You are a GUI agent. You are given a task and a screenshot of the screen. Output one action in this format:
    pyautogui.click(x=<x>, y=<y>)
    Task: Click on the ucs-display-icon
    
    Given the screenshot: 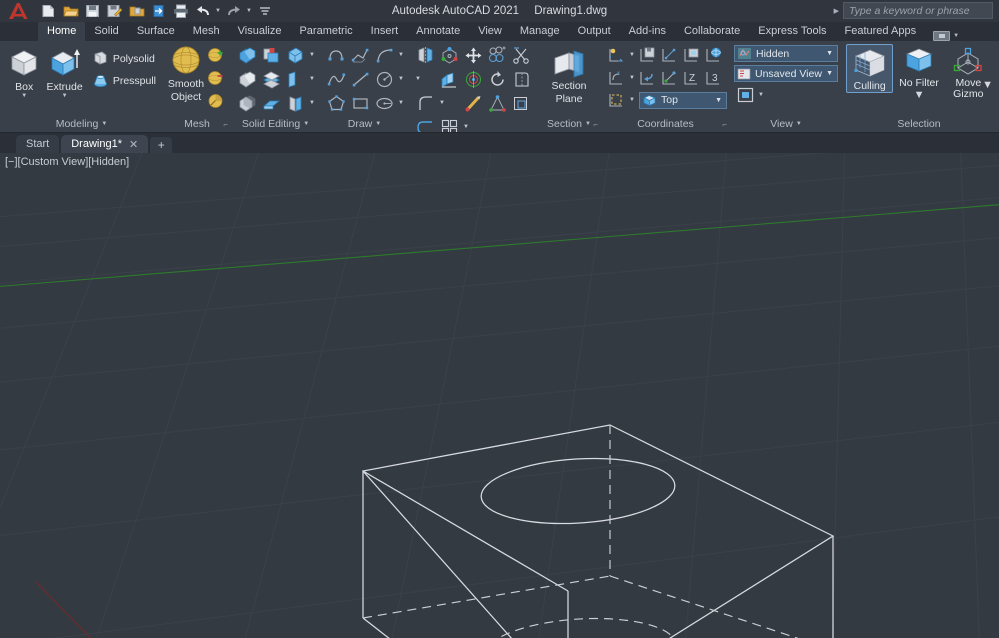 What is the action you would take?
    pyautogui.click(x=616, y=100)
    